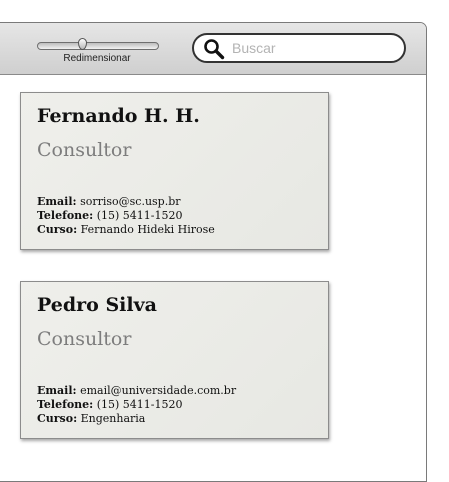 The image size is (449, 482). What do you see at coordinates (98, 52) in the screenshot?
I see `resize-slider: Redimensionar` at bounding box center [98, 52].